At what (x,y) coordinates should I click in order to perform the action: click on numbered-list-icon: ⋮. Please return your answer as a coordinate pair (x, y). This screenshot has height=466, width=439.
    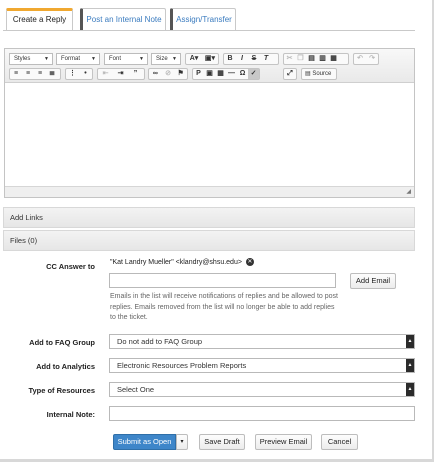
    Looking at the image, I should click on (72, 74).